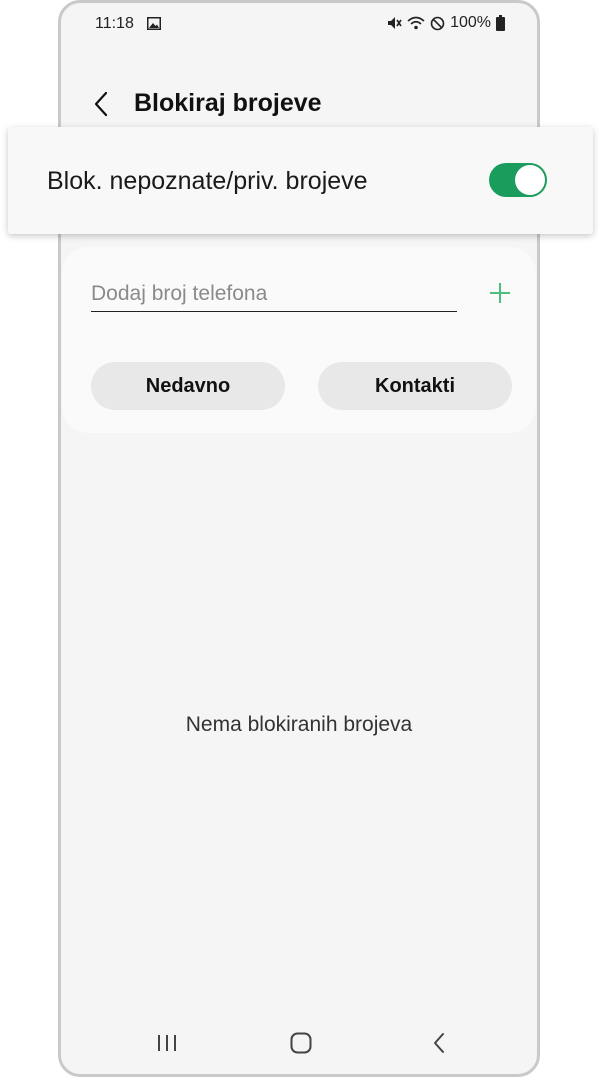 This screenshot has width=600, height=1077. I want to click on phone-number-input, so click(274, 294).